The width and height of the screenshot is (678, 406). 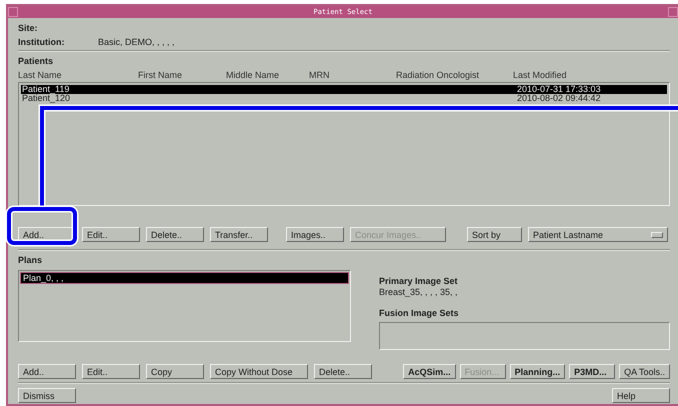 I want to click on dropdown-icon, so click(x=657, y=235).